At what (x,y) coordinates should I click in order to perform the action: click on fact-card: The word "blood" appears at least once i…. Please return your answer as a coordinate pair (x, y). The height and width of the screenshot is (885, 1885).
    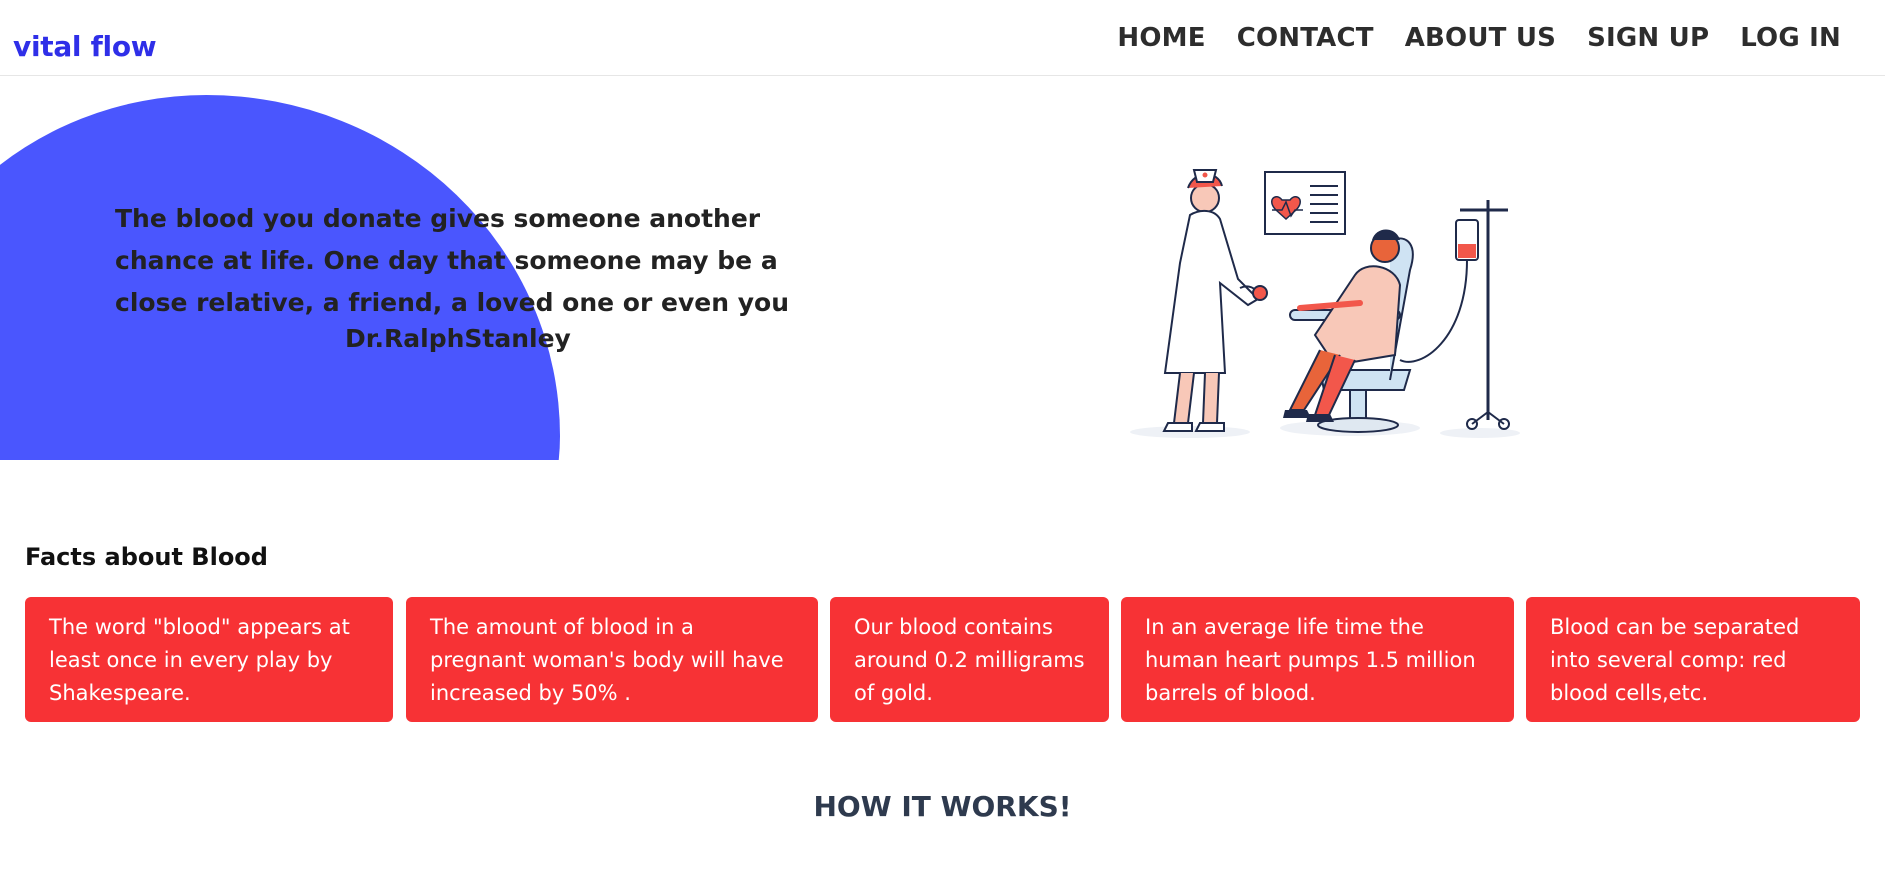
    Looking at the image, I should click on (209, 659).